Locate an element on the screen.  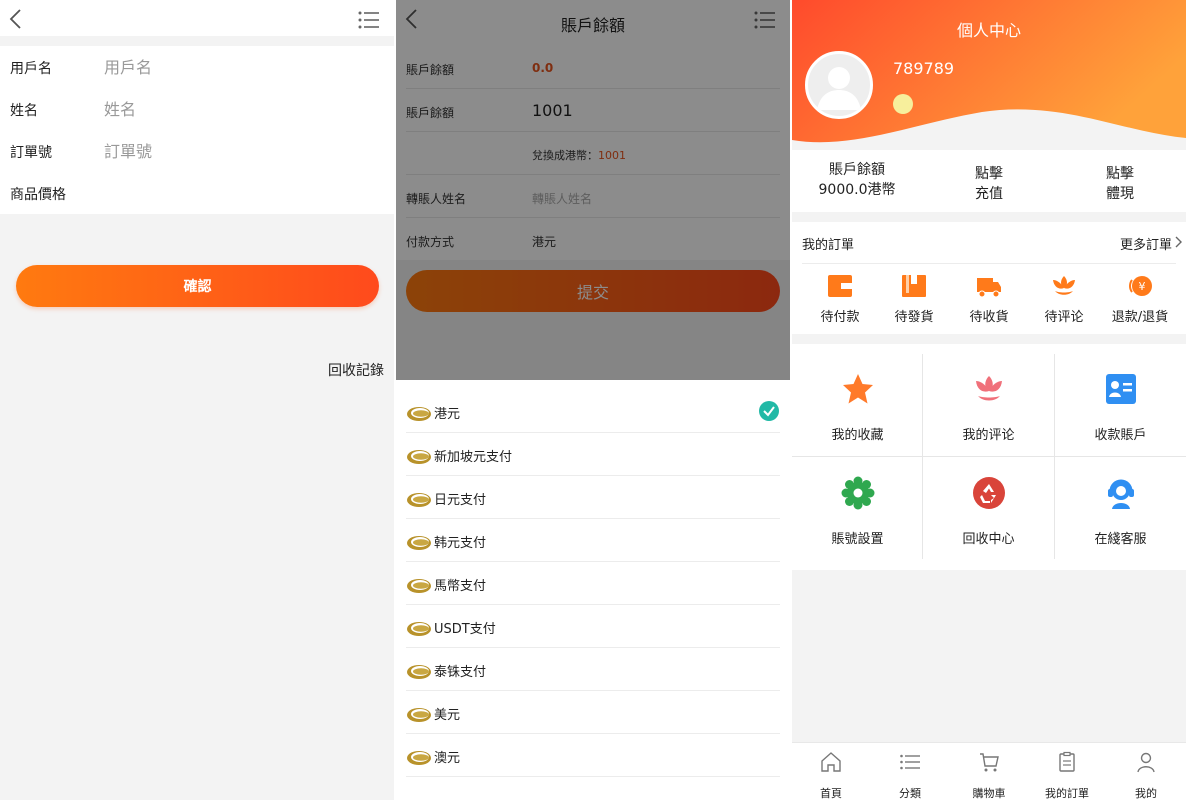
recharge-line2: 充值 is located at coordinates (989, 194).